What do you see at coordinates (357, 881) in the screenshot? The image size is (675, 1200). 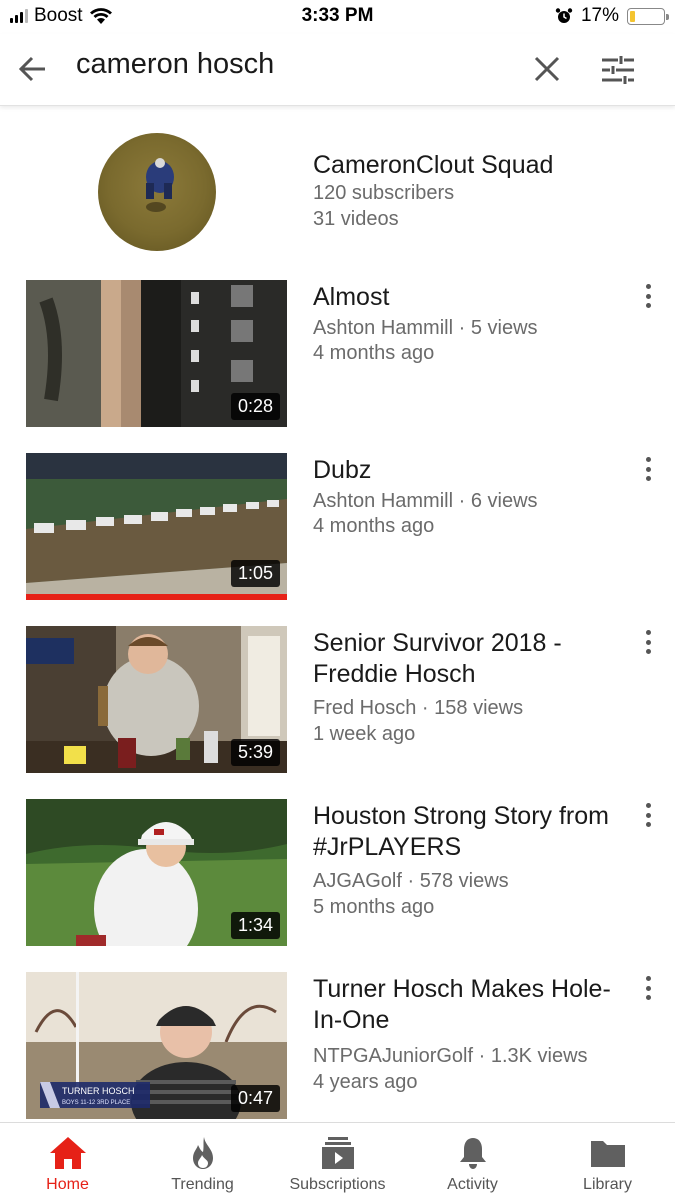 I see `video-channel: AJGAGolf` at bounding box center [357, 881].